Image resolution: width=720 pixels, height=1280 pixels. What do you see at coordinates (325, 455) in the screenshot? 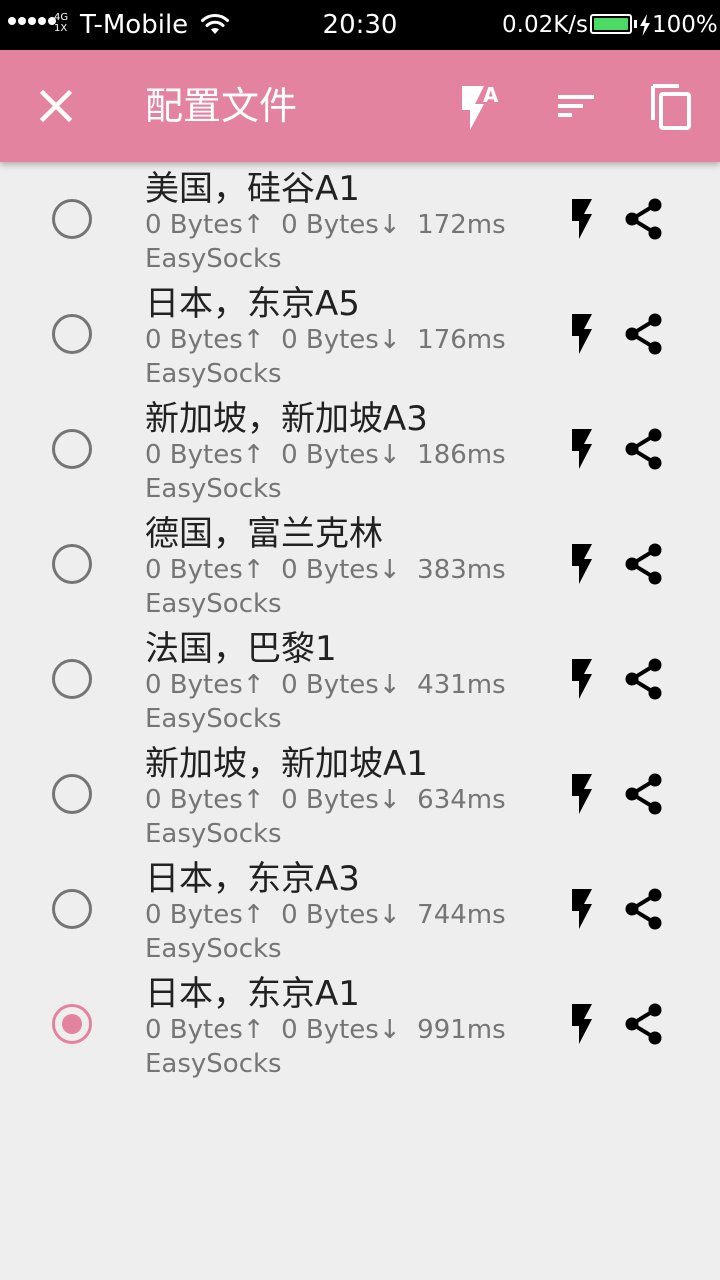
I see `profile-stats: 0 Bytes↑ 0 Bytes↓ 186ms` at bounding box center [325, 455].